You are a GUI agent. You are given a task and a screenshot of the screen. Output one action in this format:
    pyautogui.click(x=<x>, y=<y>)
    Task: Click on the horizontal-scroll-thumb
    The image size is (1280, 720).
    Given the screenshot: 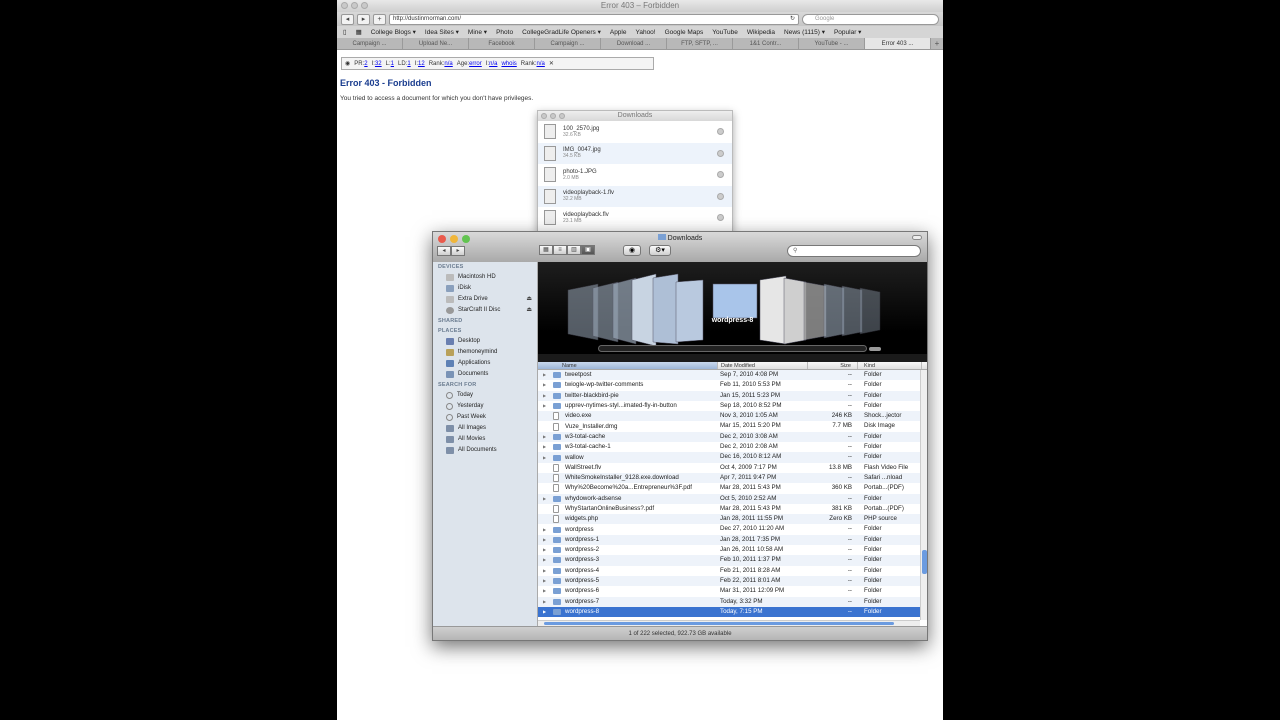 What is the action you would take?
    pyautogui.click(x=719, y=623)
    